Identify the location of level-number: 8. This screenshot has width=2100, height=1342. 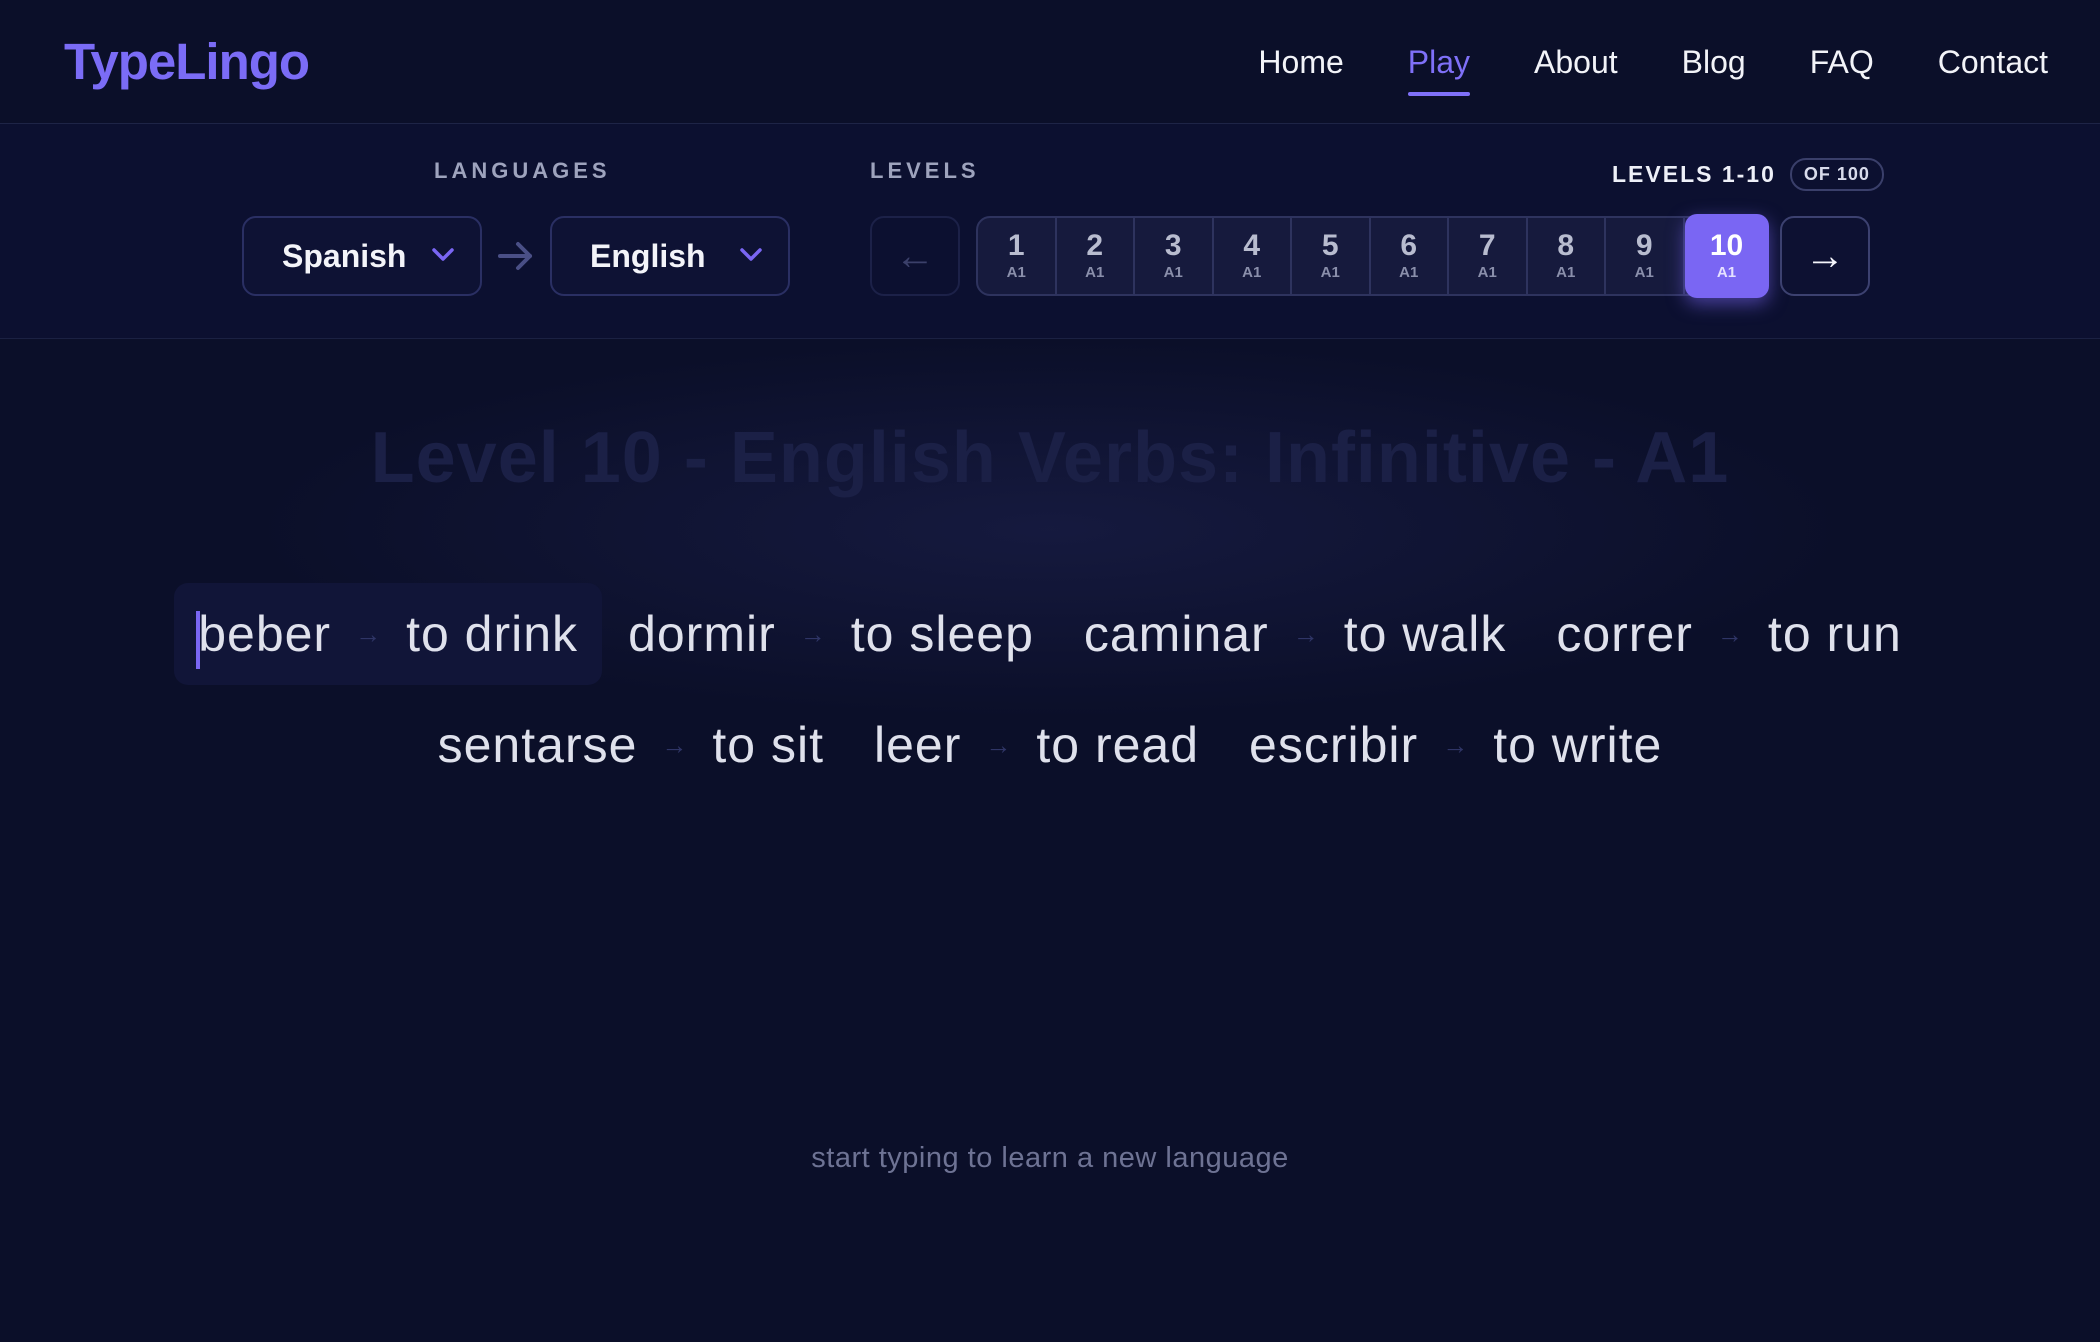
(1566, 245).